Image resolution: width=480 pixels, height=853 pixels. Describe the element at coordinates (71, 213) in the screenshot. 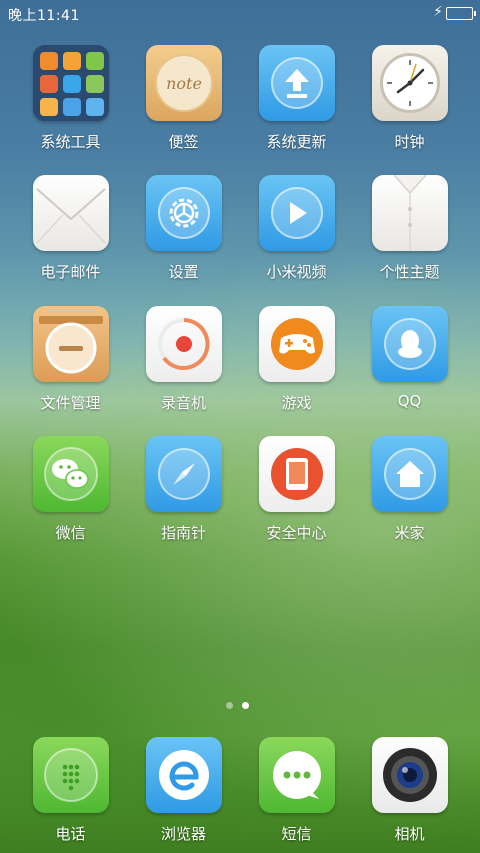

I see `envelope-icon` at that location.